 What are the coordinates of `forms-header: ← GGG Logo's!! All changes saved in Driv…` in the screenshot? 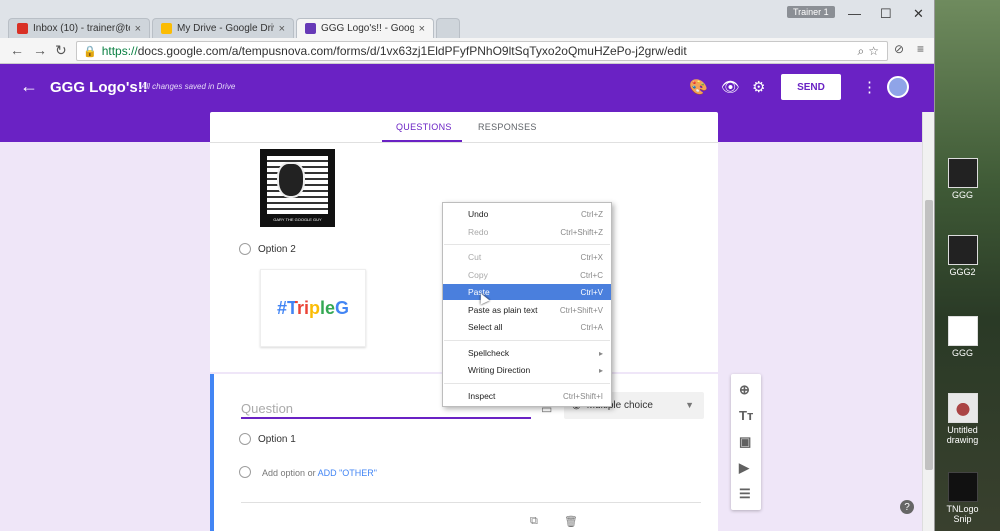 It's located at (467, 88).